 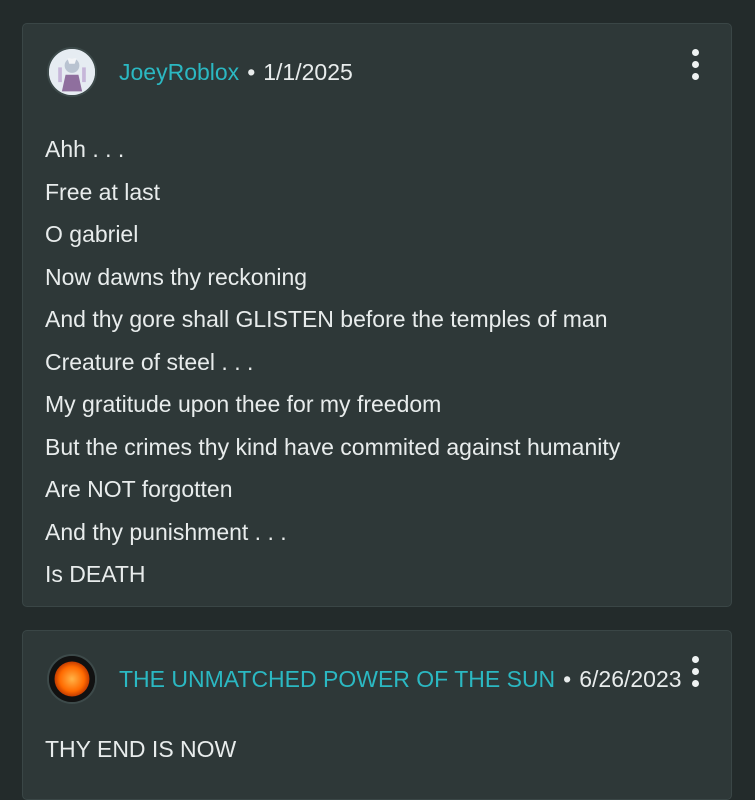 I want to click on comment-meta: JoeyRoblox • 1/1/2025, so click(x=236, y=72).